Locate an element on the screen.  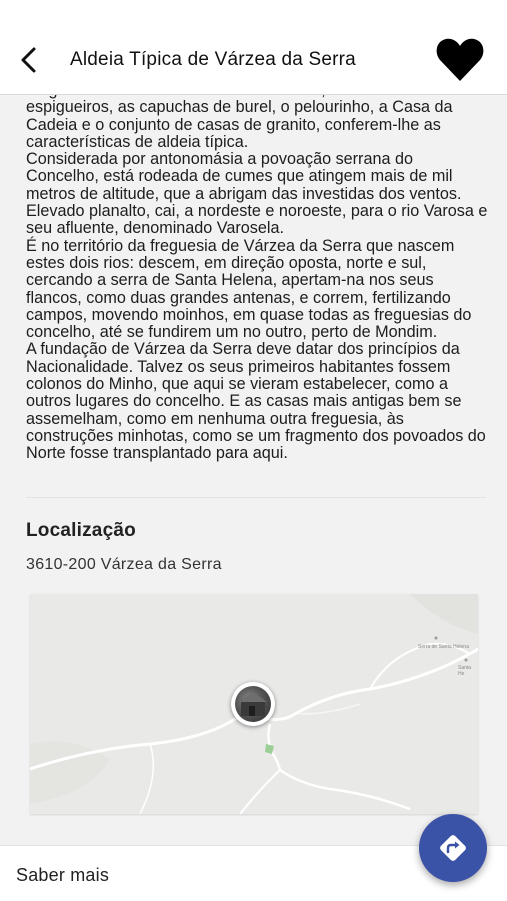
directions-button is located at coordinates (453, 848).